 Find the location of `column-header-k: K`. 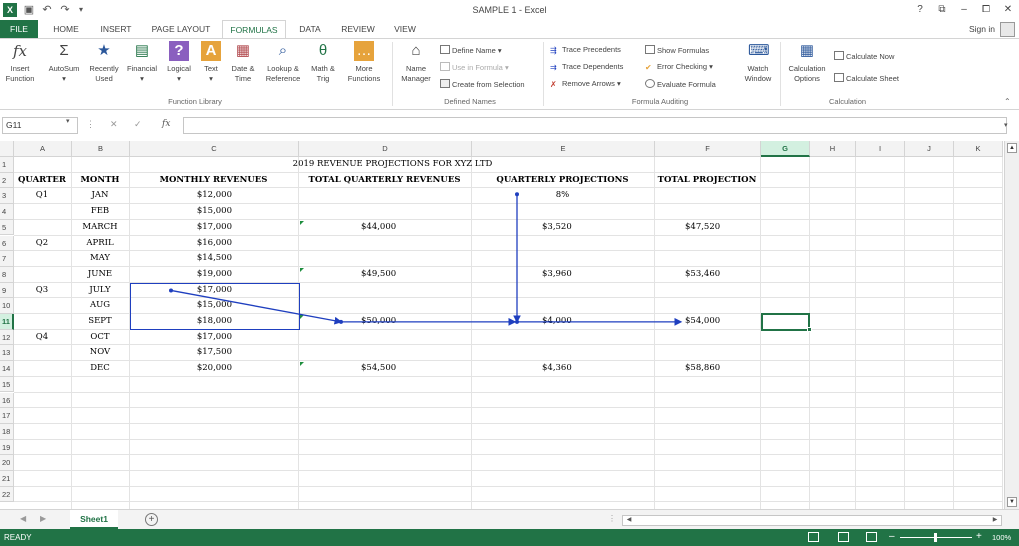

column-header-k: K is located at coordinates (978, 149).